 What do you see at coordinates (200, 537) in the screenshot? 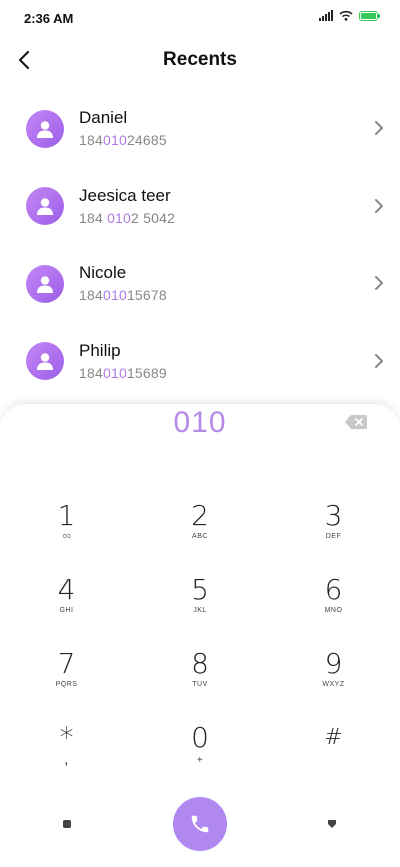
I see `key-2: 2 ABC` at bounding box center [200, 537].